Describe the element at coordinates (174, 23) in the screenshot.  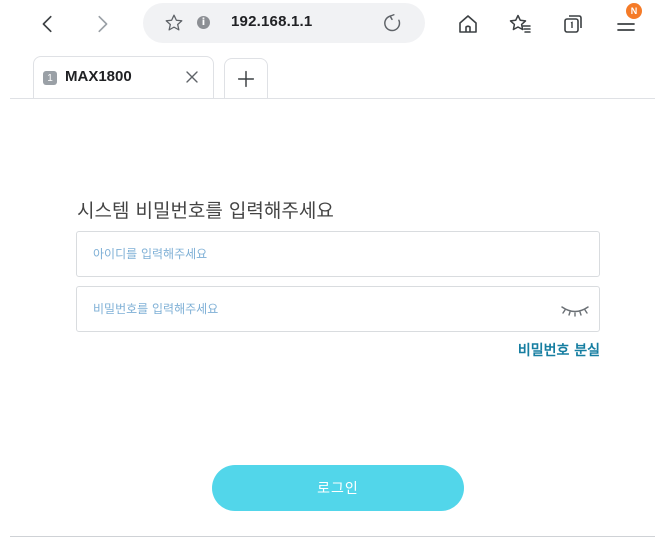
I see `star-icon` at that location.